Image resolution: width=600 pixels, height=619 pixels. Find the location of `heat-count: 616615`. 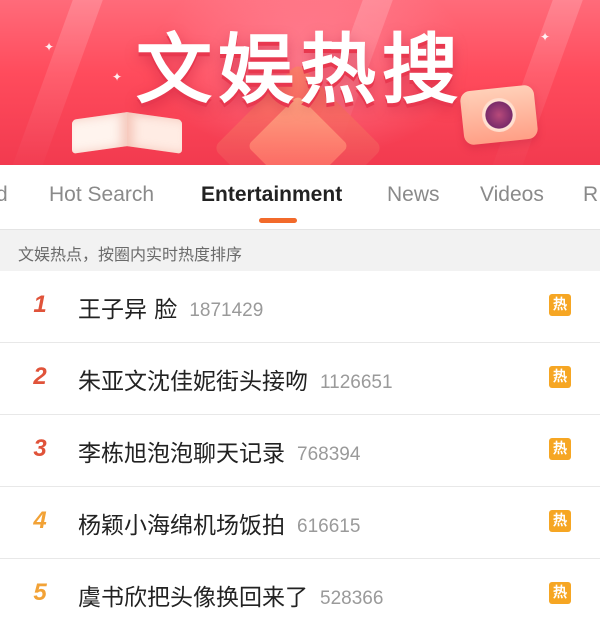

heat-count: 616615 is located at coordinates (329, 526).